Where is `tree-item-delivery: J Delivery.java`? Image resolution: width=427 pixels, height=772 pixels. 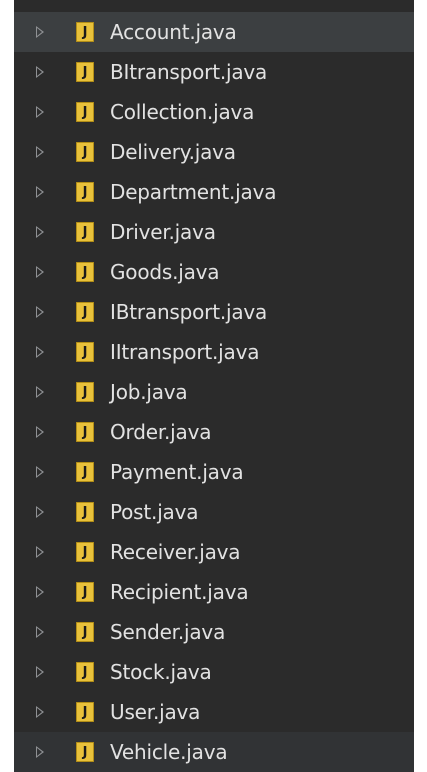 tree-item-delivery: J Delivery.java is located at coordinates (214, 152).